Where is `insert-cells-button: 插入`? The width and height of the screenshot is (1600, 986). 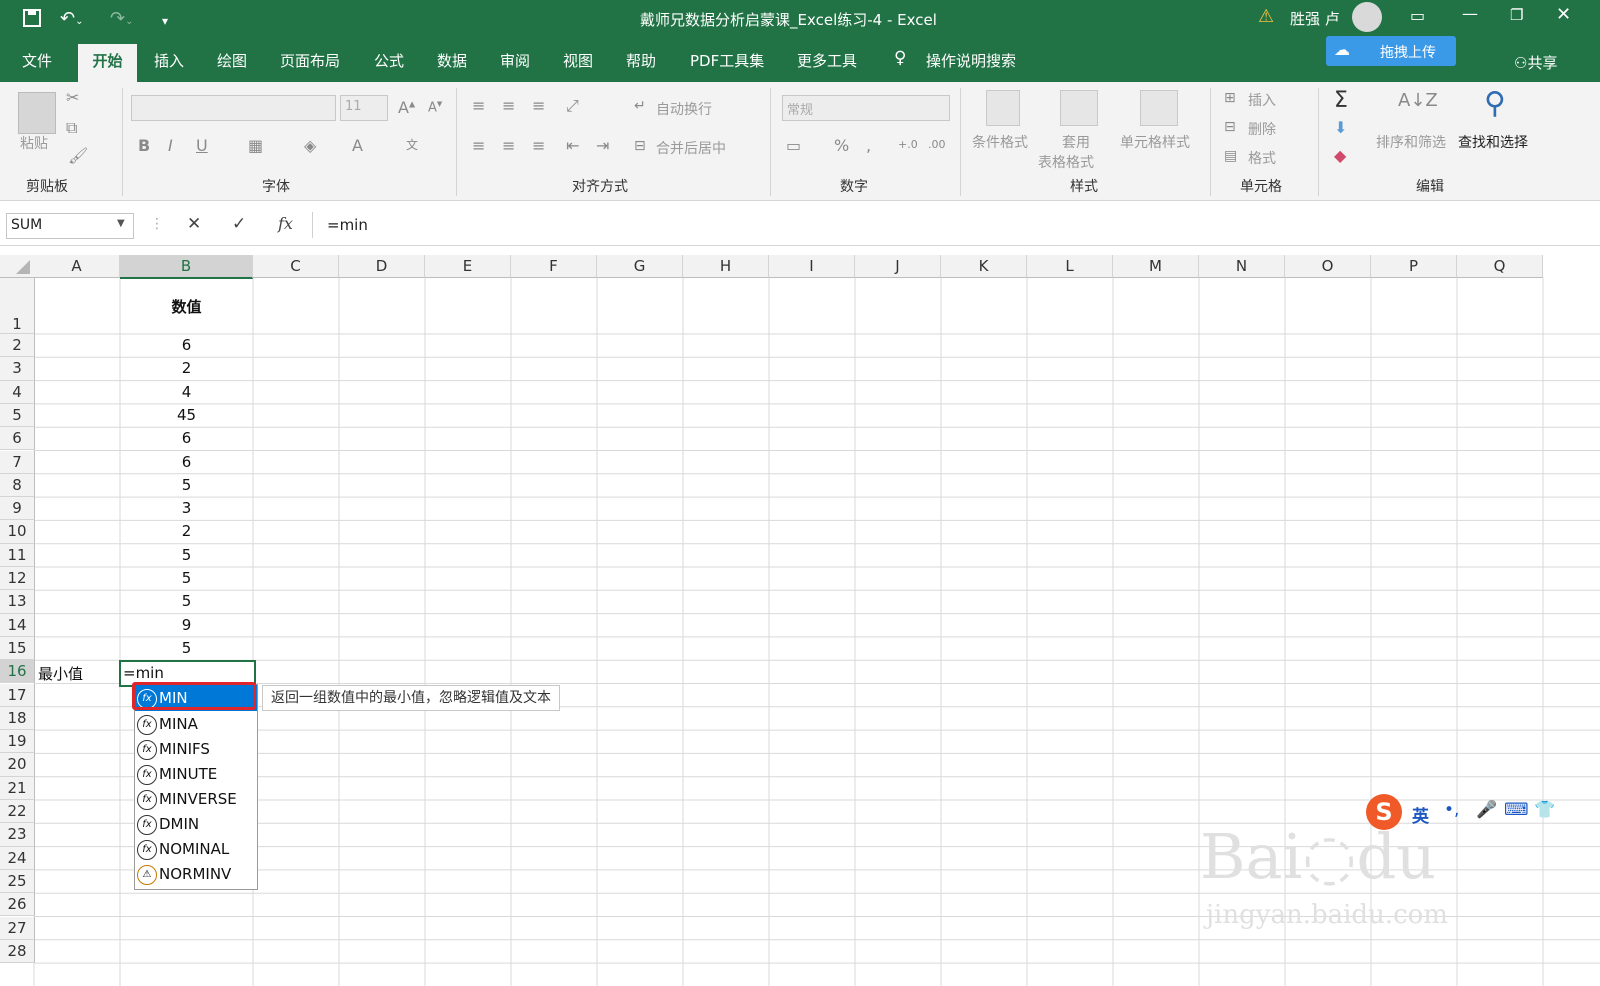
insert-cells-button: 插入 is located at coordinates (1262, 100).